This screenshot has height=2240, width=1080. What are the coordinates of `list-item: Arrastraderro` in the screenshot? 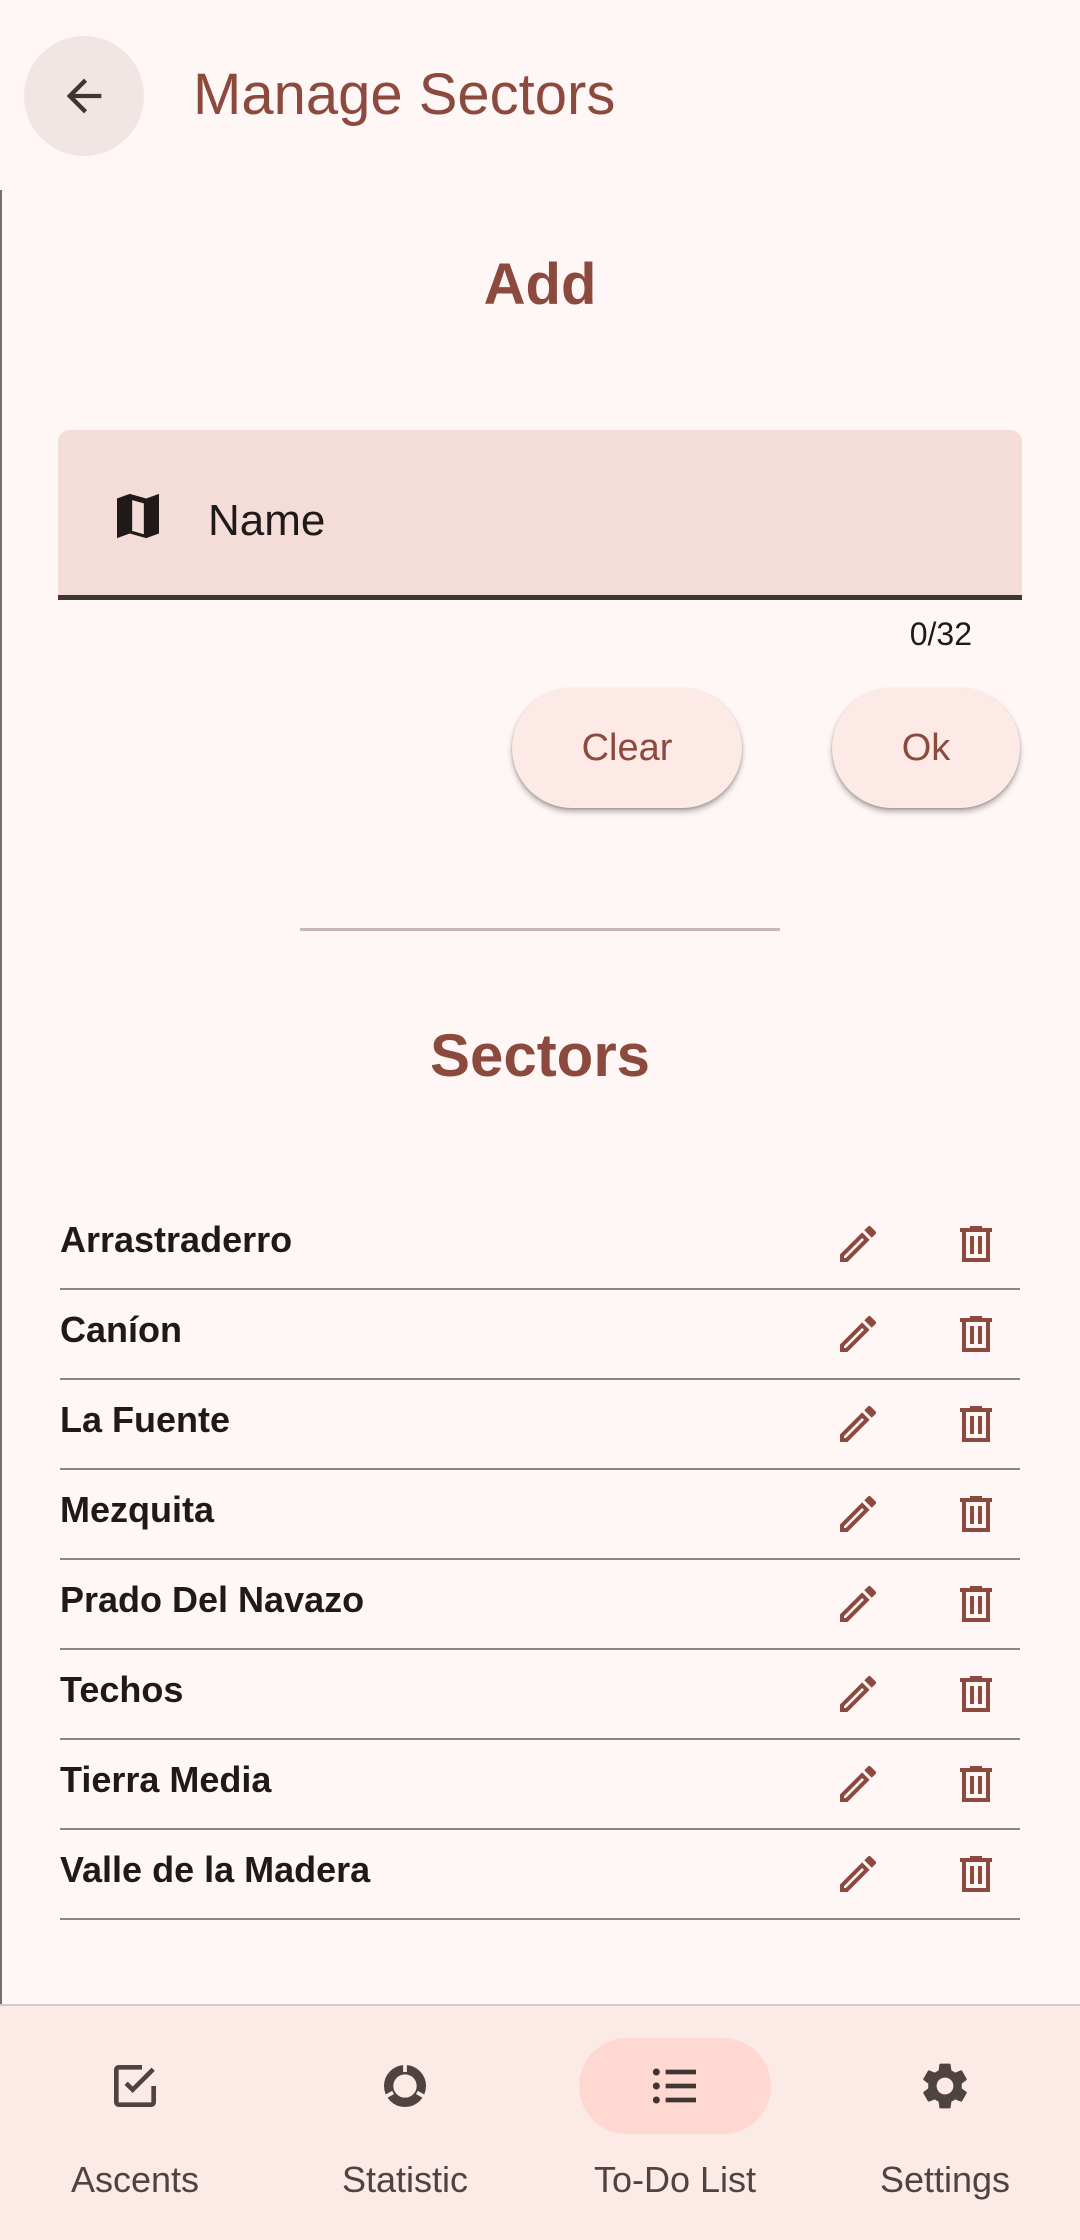 It's located at (540, 1245).